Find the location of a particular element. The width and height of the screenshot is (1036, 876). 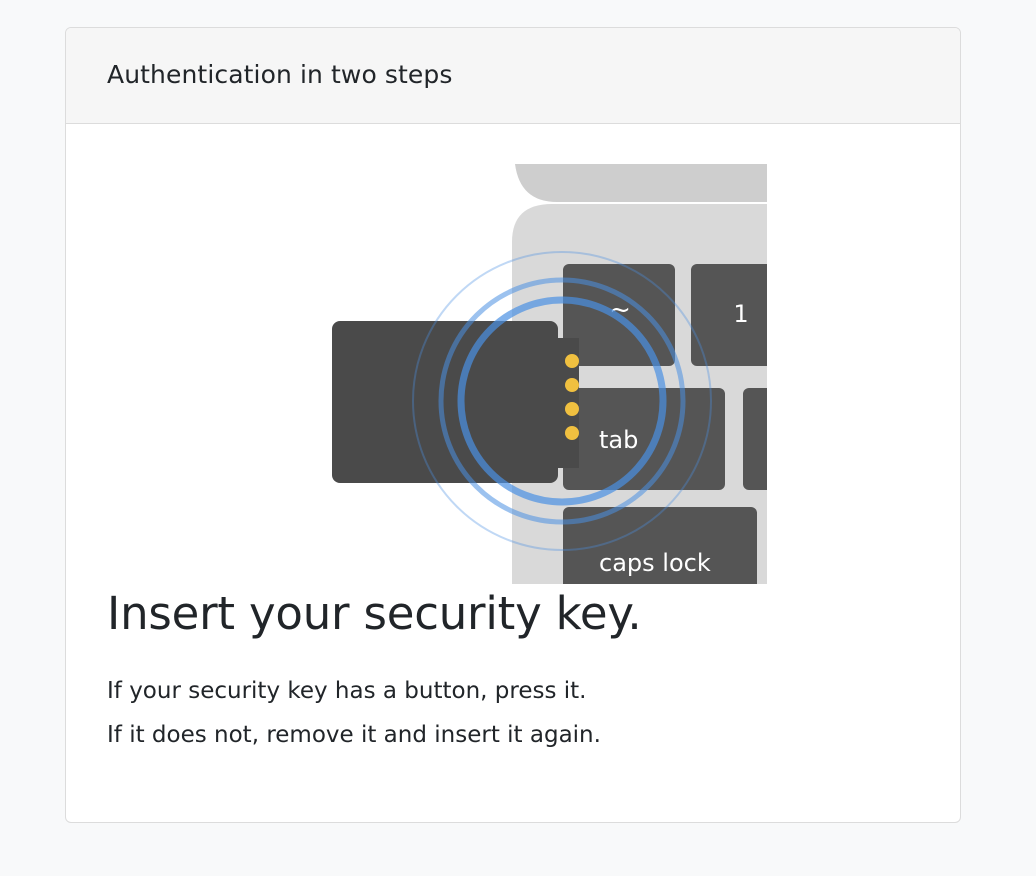

key-caps-lock-label: caps lock is located at coordinates (655, 563).